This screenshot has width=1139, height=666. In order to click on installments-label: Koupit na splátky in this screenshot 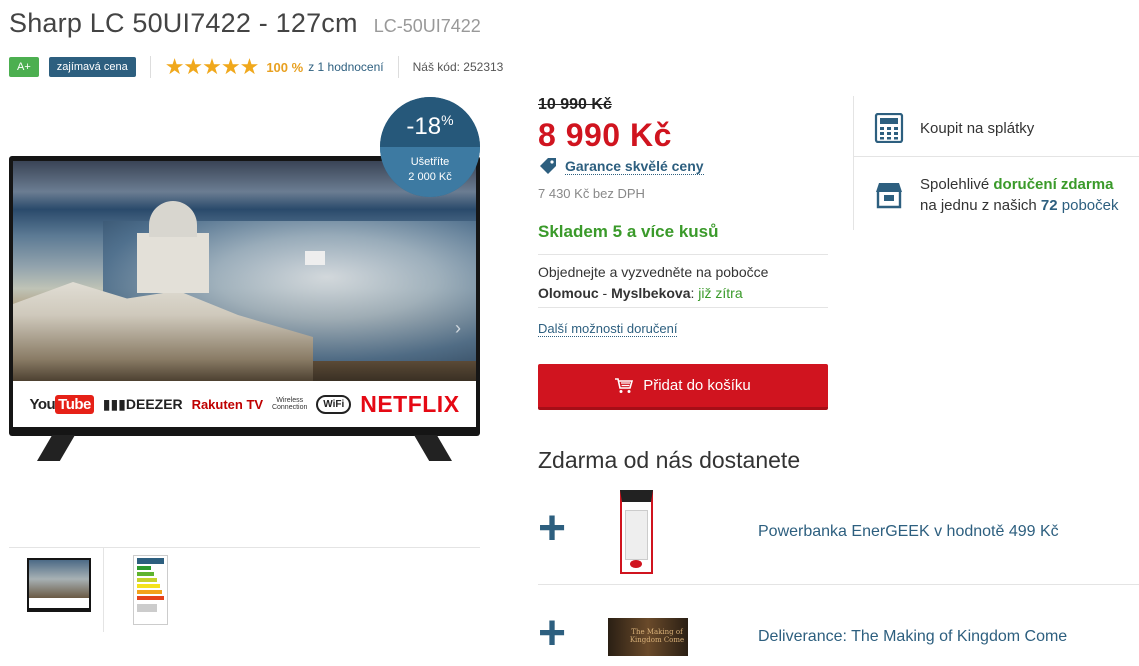, I will do `click(977, 128)`.